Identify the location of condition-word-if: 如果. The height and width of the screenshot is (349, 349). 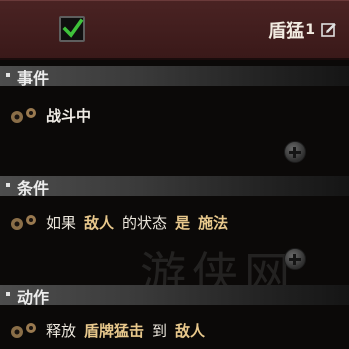
(61, 222).